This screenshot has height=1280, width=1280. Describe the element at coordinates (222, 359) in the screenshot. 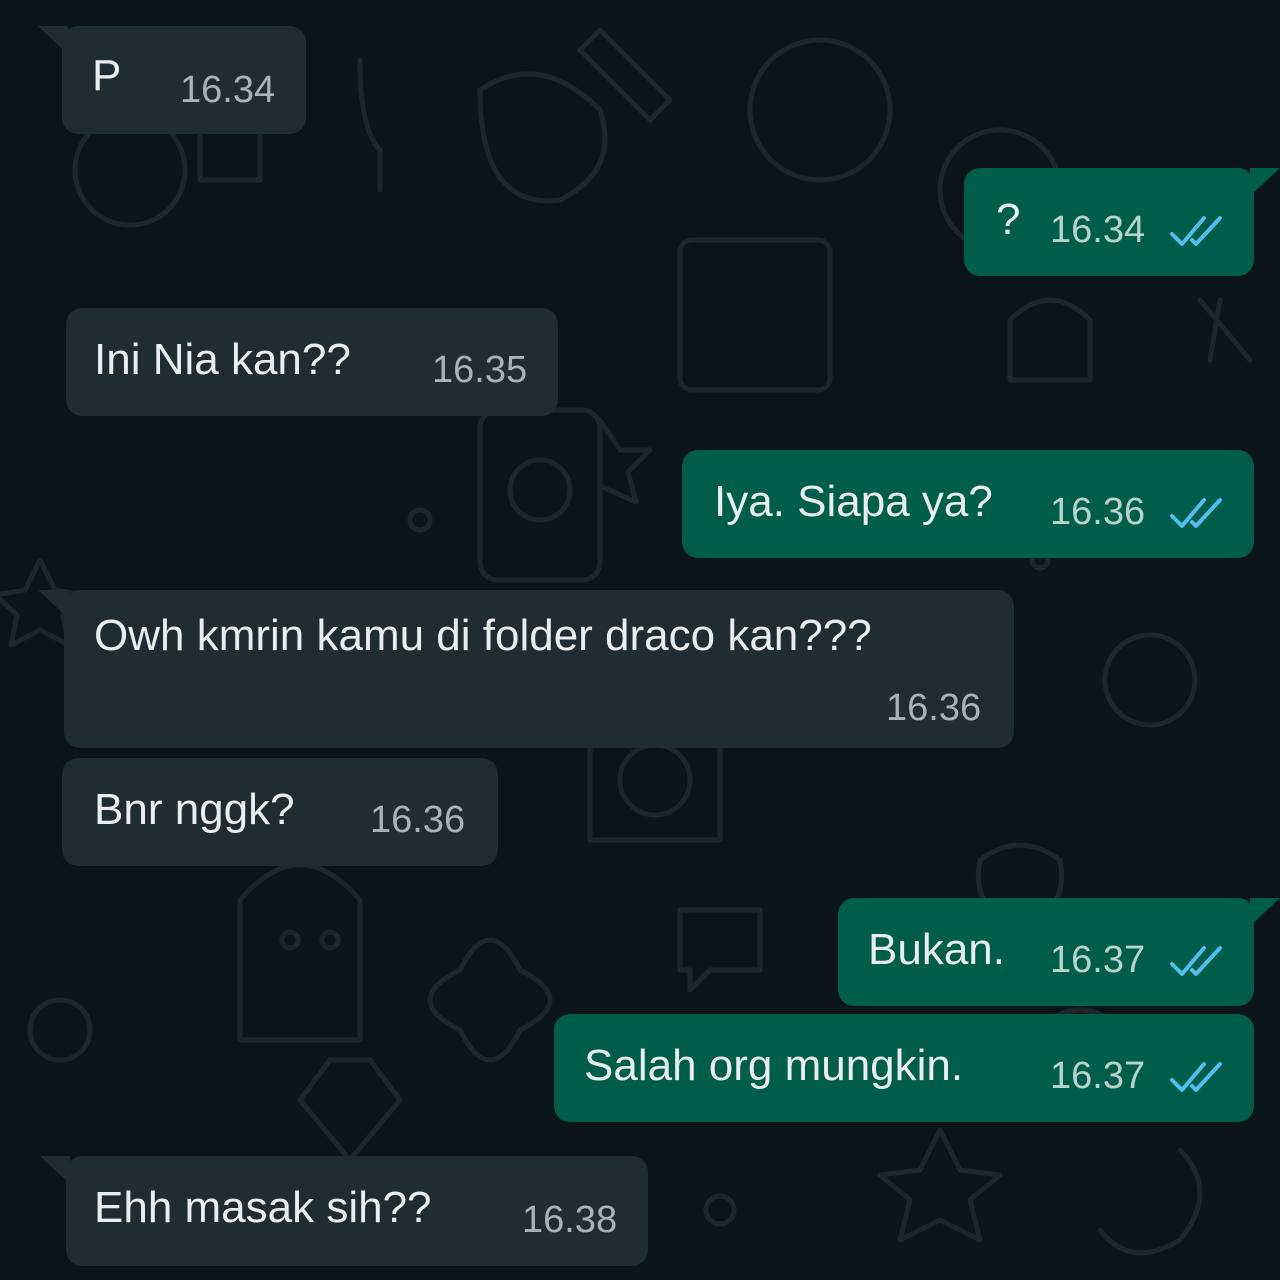

I see `message-text: Ini Nia kan??` at that location.